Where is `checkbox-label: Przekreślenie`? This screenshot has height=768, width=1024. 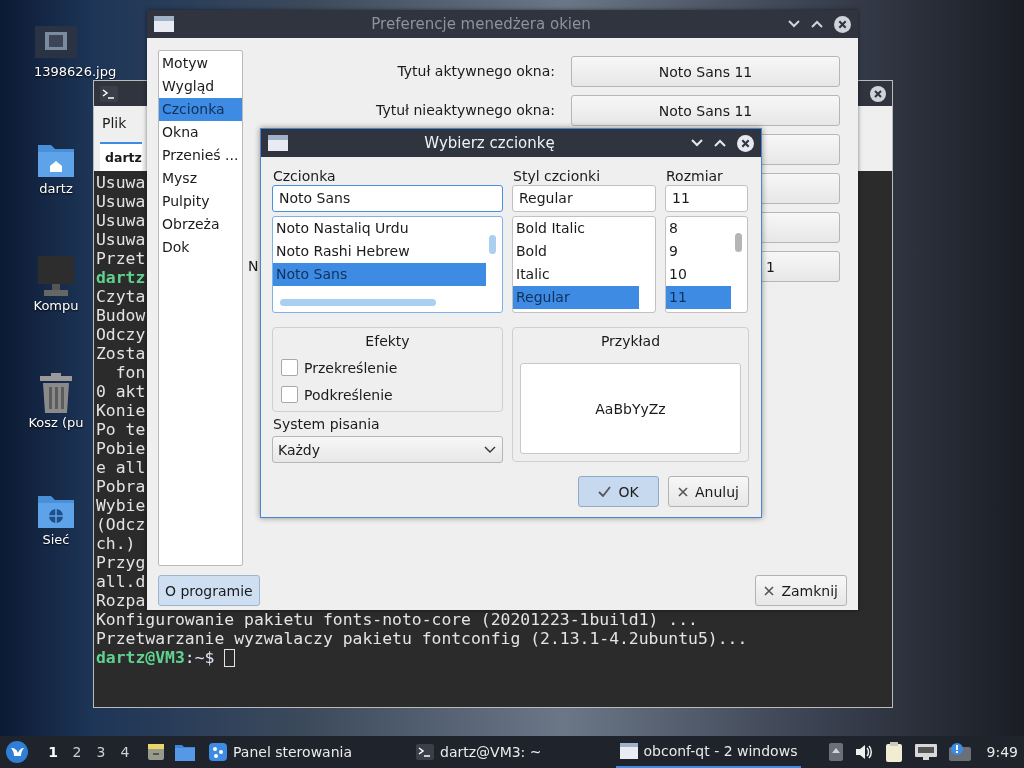 checkbox-label: Przekreślenie is located at coordinates (351, 367).